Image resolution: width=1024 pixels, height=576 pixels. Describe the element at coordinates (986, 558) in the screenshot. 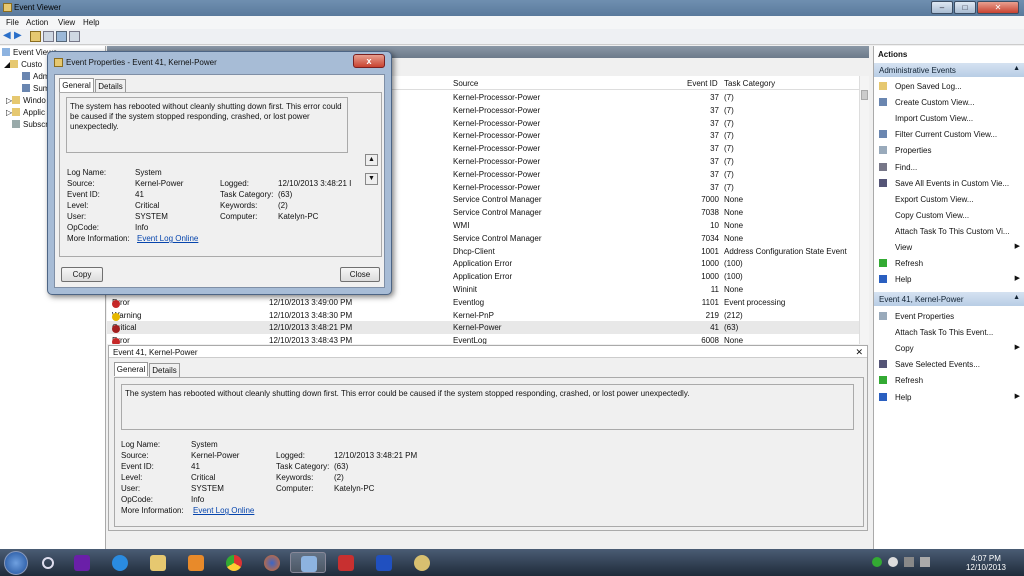

I see `clock-time: 4:07 PM` at that location.